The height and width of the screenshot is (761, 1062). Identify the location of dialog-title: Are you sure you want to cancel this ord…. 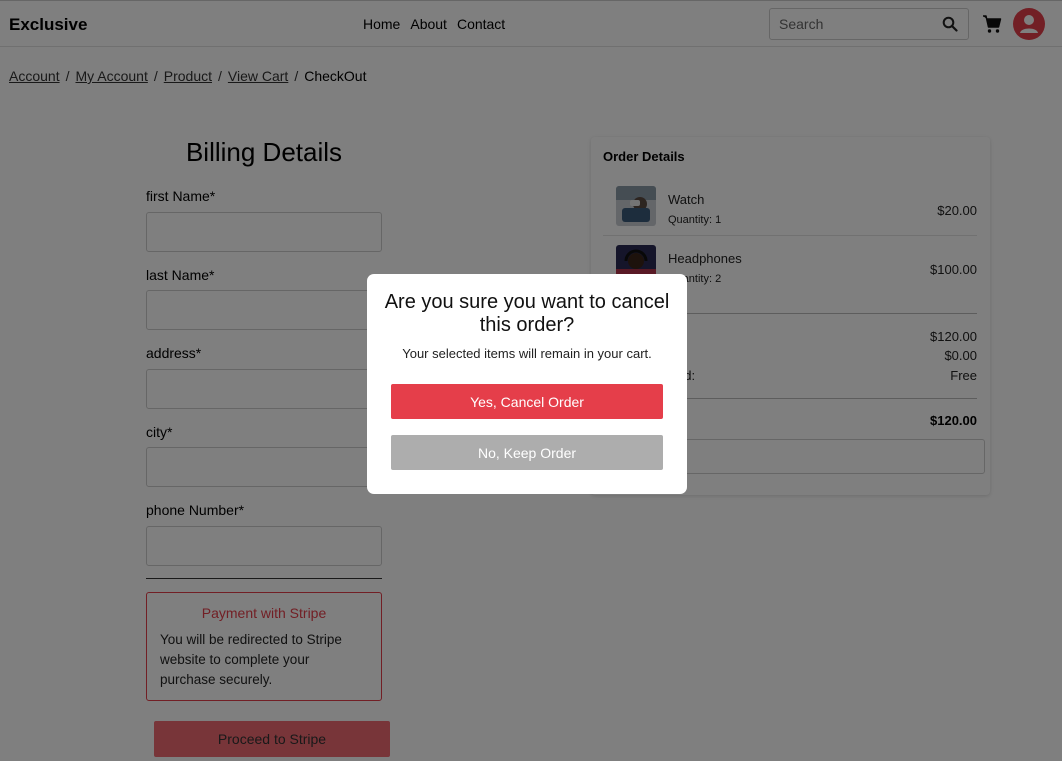
(527, 313).